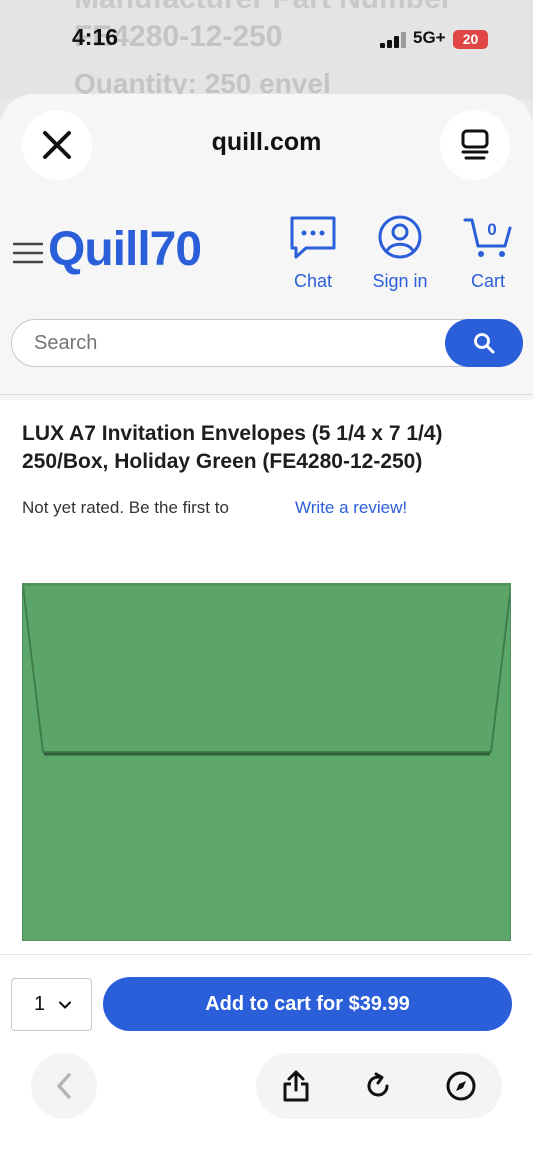 Image resolution: width=533 pixels, height=1156 pixels. I want to click on search-button, so click(484, 343).